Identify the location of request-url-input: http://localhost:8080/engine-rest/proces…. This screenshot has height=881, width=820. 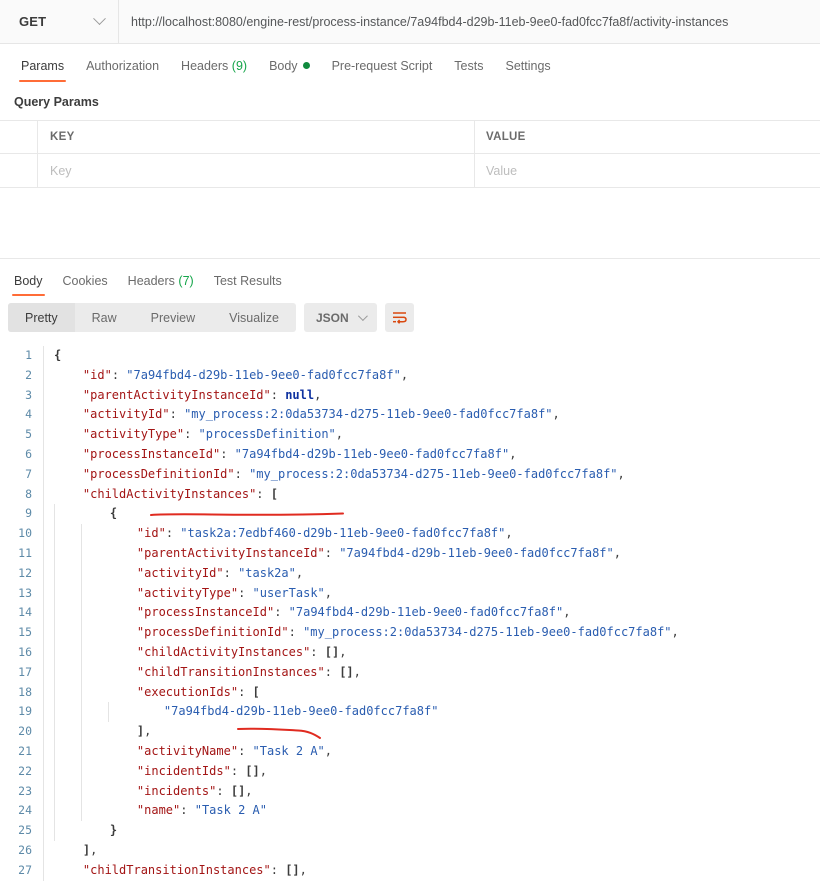
(469, 21).